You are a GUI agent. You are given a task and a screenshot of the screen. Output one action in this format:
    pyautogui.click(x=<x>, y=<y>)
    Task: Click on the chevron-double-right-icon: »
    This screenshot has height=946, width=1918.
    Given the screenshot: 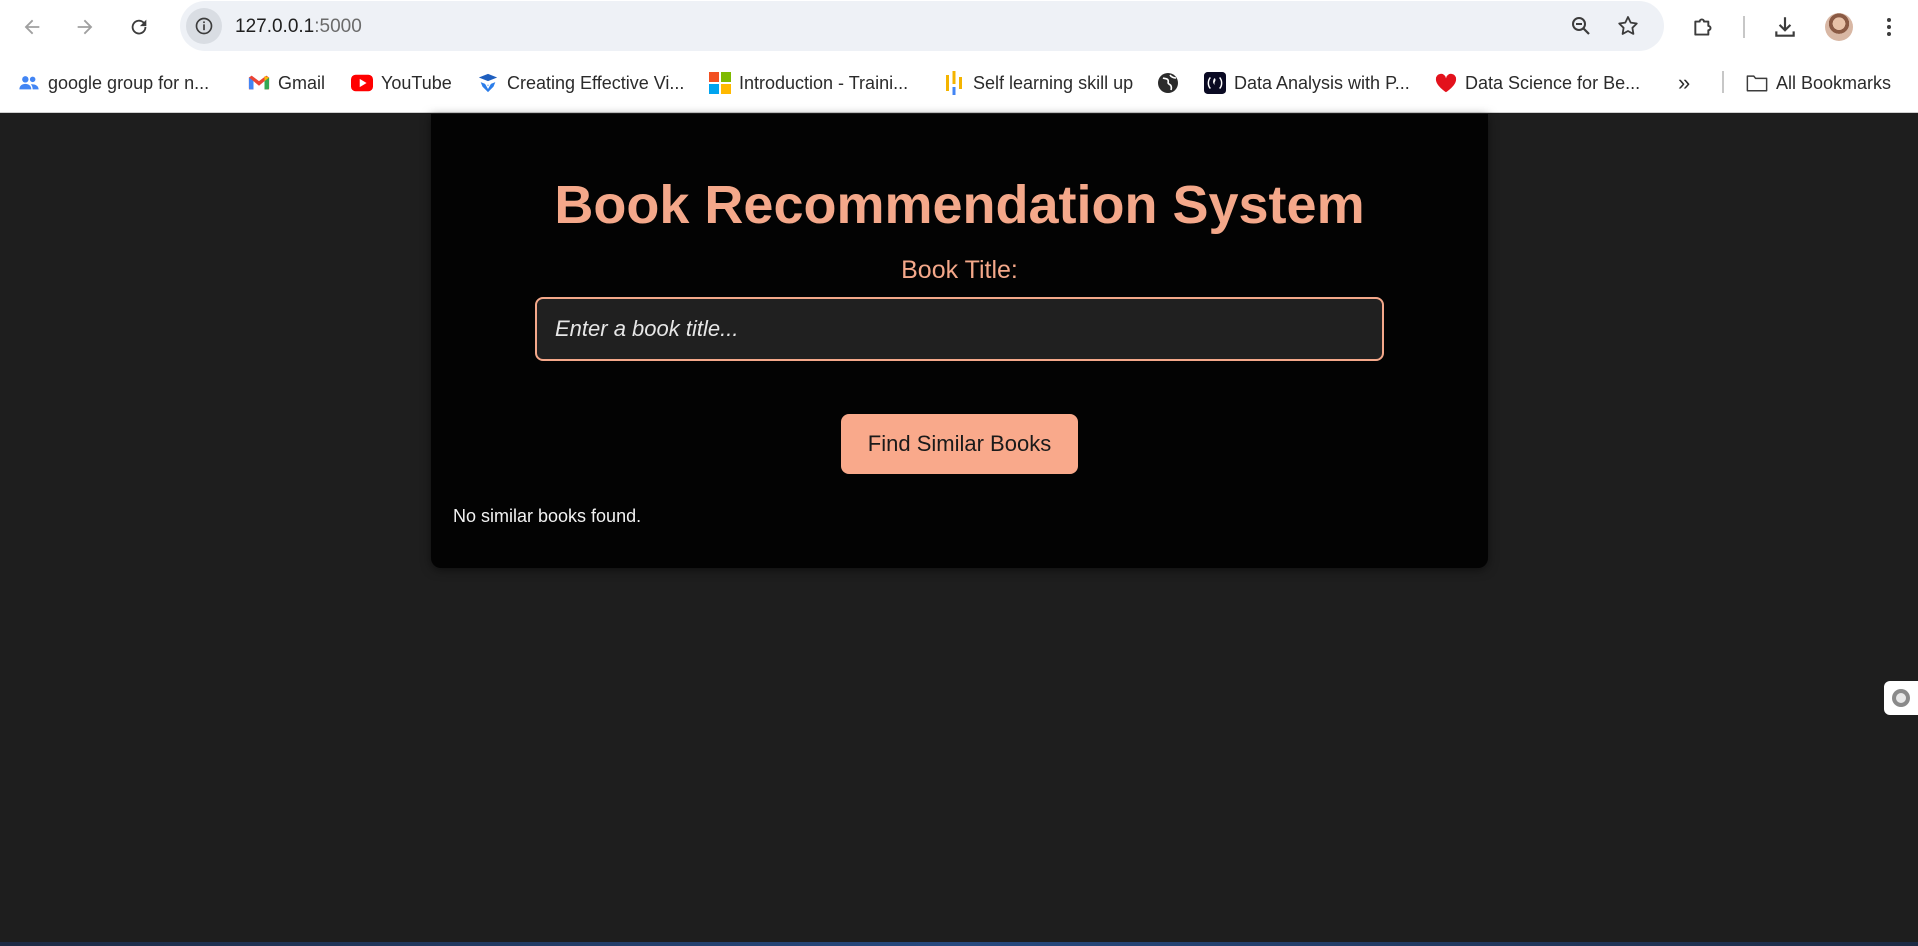 What is the action you would take?
    pyautogui.click(x=1684, y=82)
    